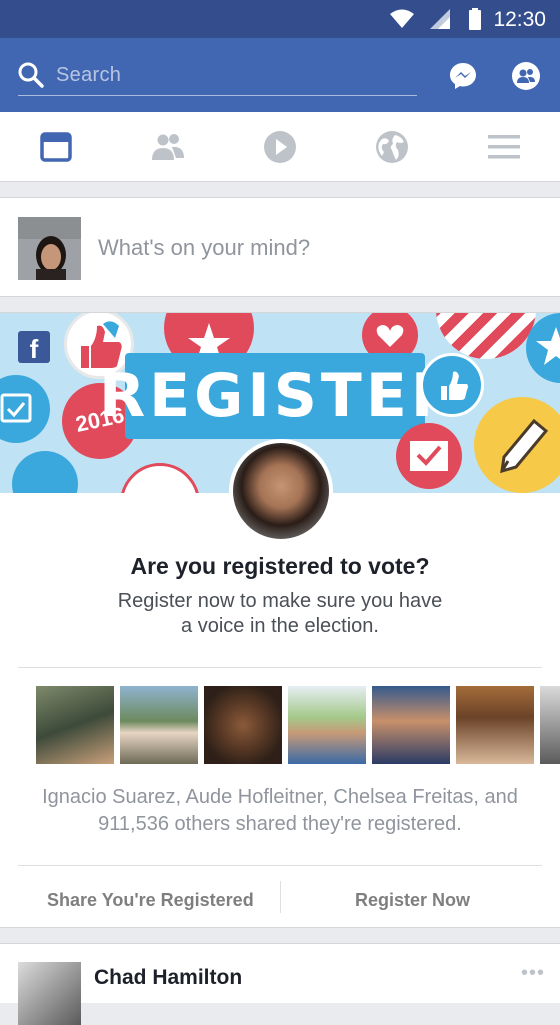  What do you see at coordinates (280, 984) in the screenshot?
I see `post-header: Chad Hamilton •••` at bounding box center [280, 984].